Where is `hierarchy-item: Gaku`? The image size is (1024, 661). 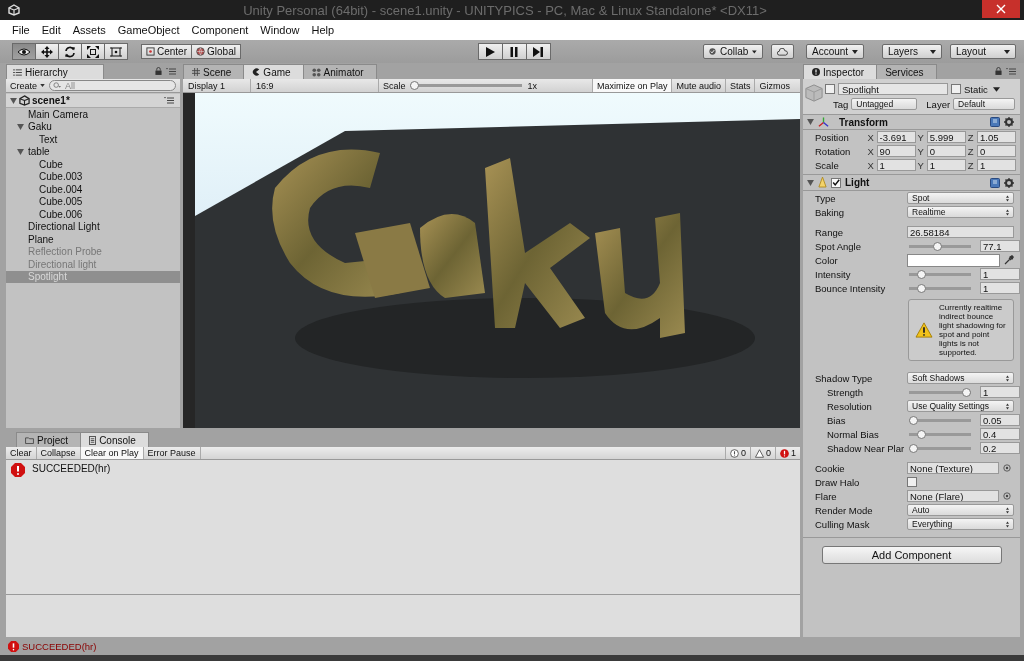
hierarchy-item: Gaku is located at coordinates (93, 126).